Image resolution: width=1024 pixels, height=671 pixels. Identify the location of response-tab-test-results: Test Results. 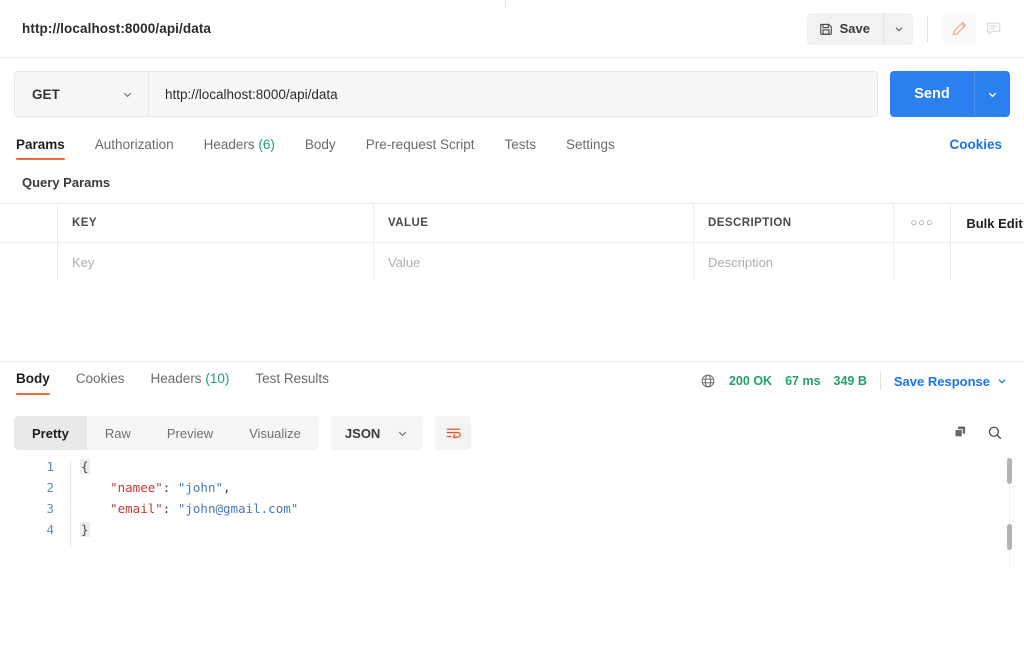
(292, 380).